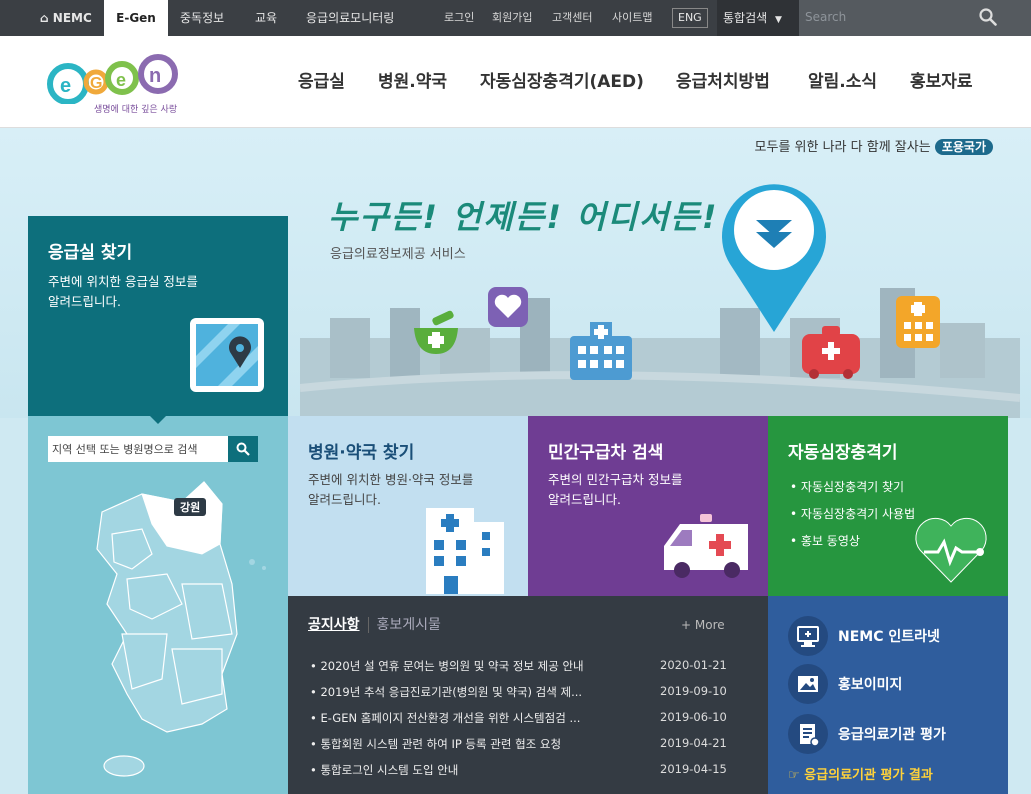 Image resolution: width=1031 pixels, height=794 pixels. I want to click on notice-title-text: 통합회원 시스템 관련 하여 IP 등록 관련 협조 요청, so click(441, 744).